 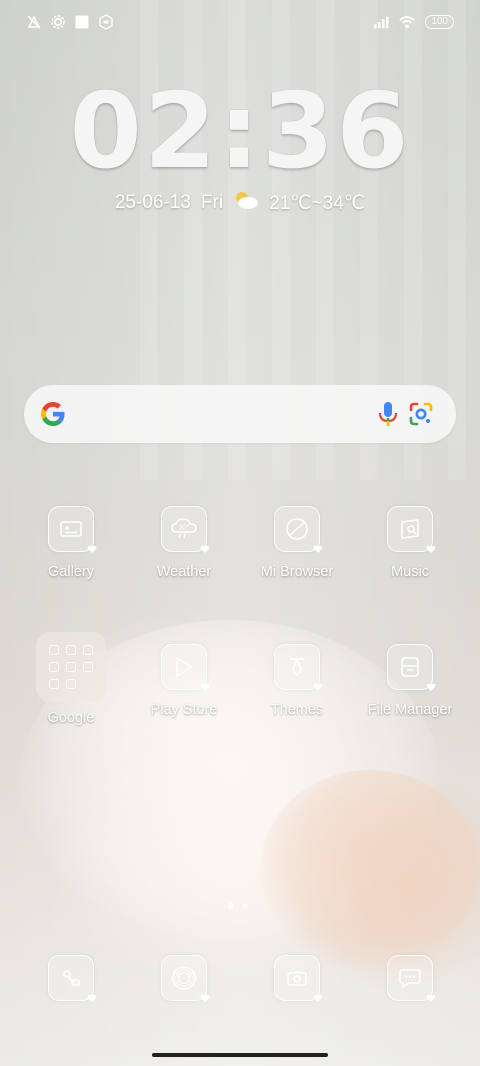 I want to click on gesture-nav-bar, so click(x=240, y=1055).